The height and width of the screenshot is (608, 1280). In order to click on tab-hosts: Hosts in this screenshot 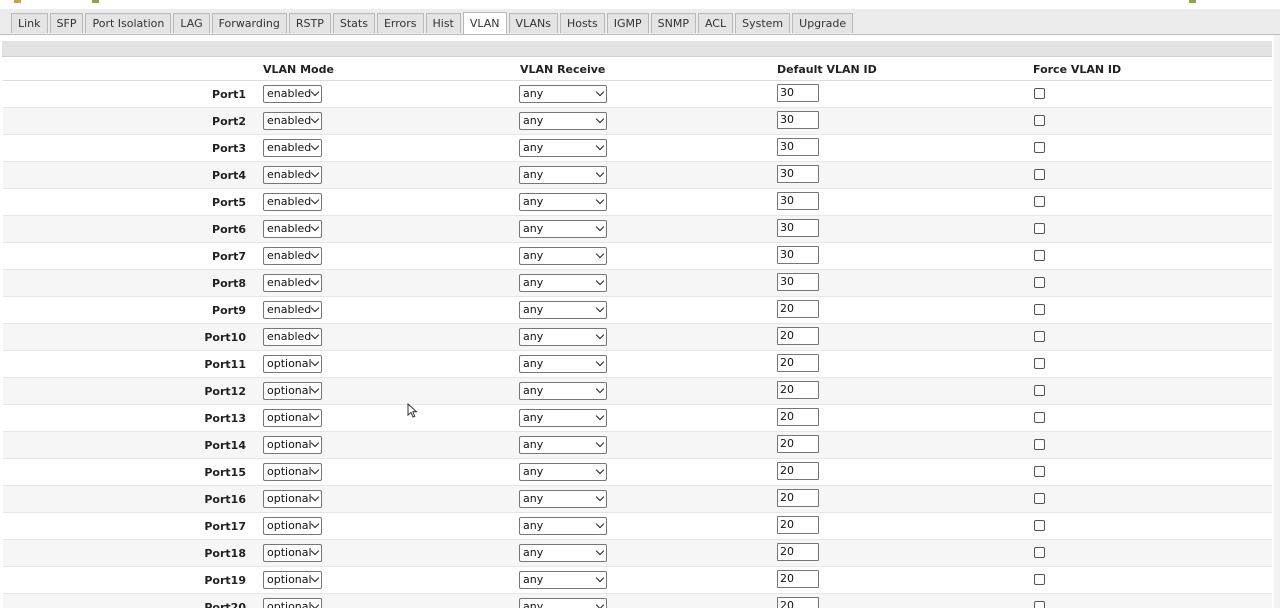, I will do `click(582, 23)`.